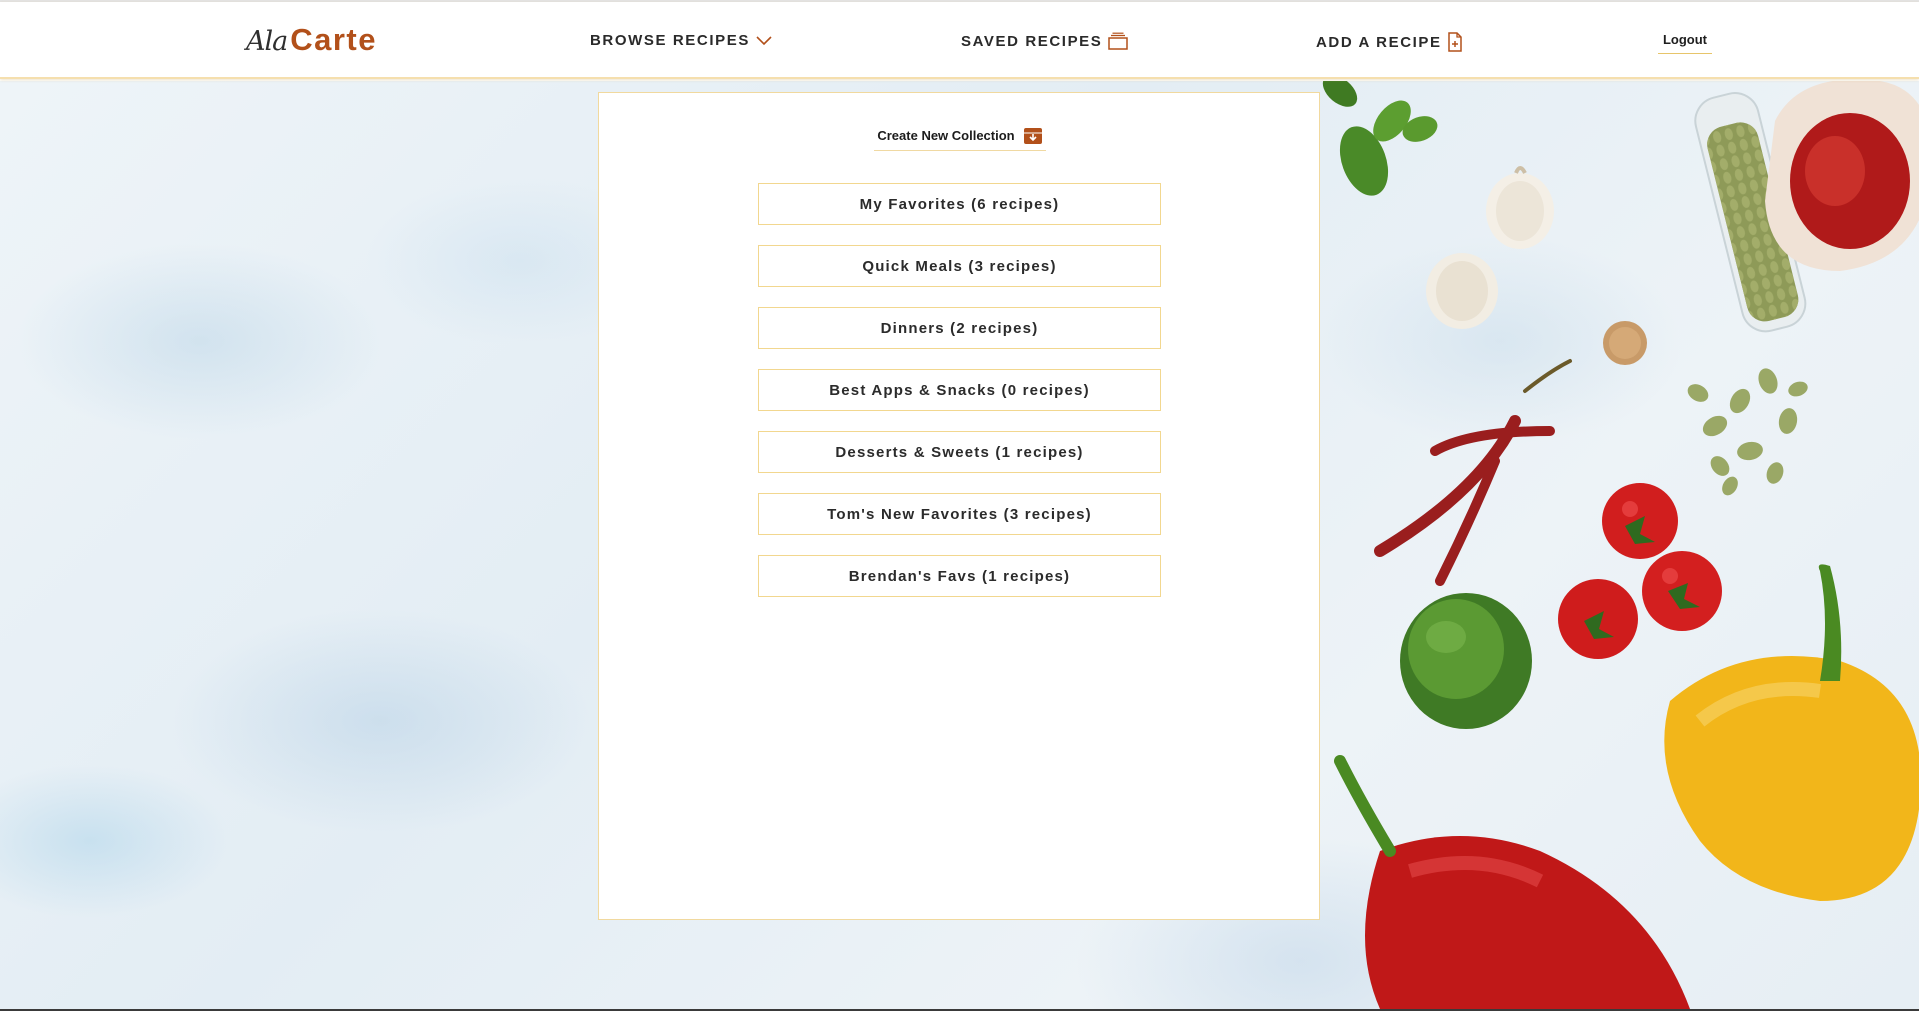 Image resolution: width=1919 pixels, height=1011 pixels. Describe the element at coordinates (1032, 41) in the screenshot. I see `nav-saved-label: SAVED RECIPES` at that location.